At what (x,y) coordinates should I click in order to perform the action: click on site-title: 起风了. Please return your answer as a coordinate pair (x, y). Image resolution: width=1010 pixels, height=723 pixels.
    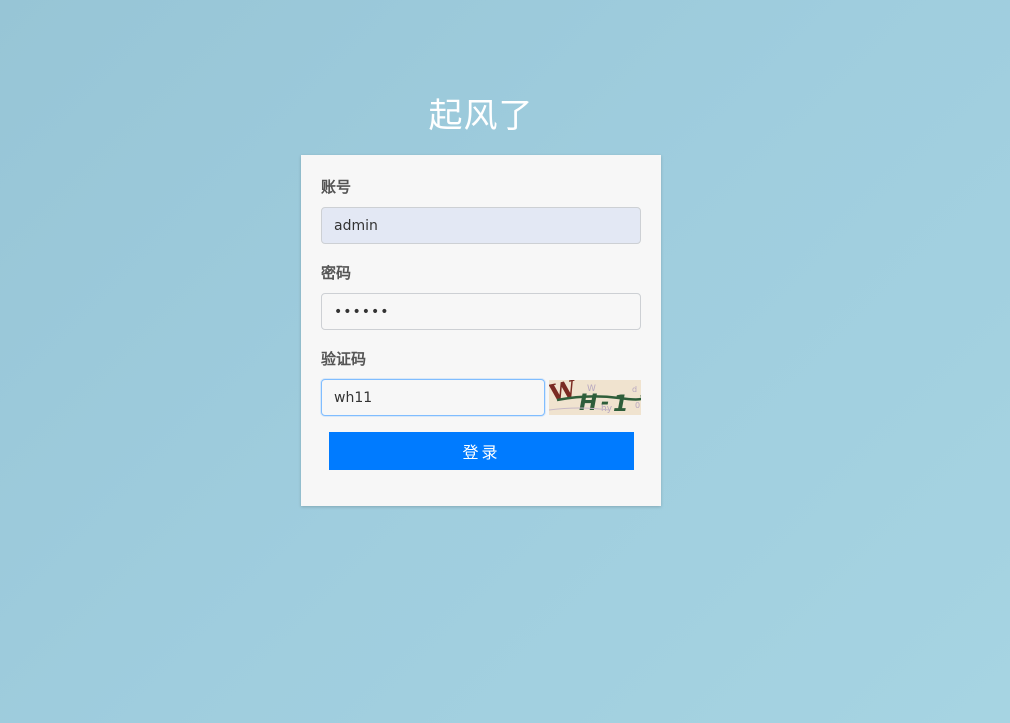
    Looking at the image, I should click on (481, 116).